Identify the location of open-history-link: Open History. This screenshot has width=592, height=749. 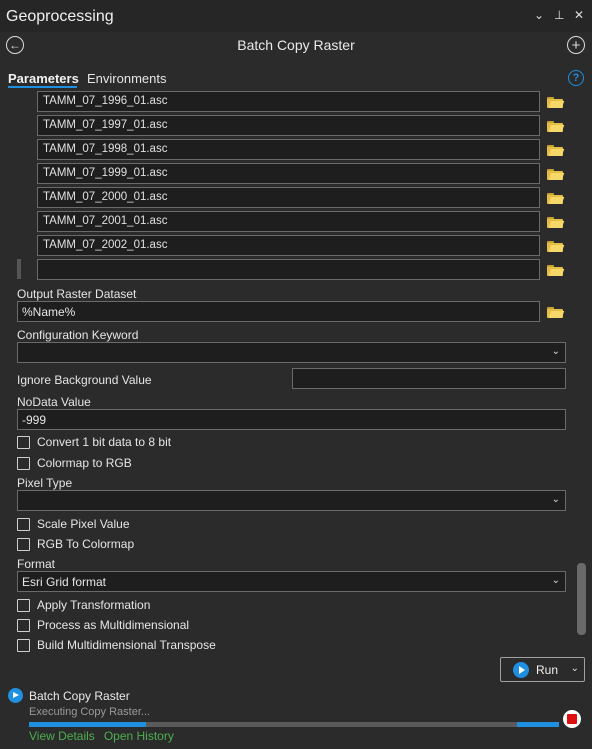
(139, 736).